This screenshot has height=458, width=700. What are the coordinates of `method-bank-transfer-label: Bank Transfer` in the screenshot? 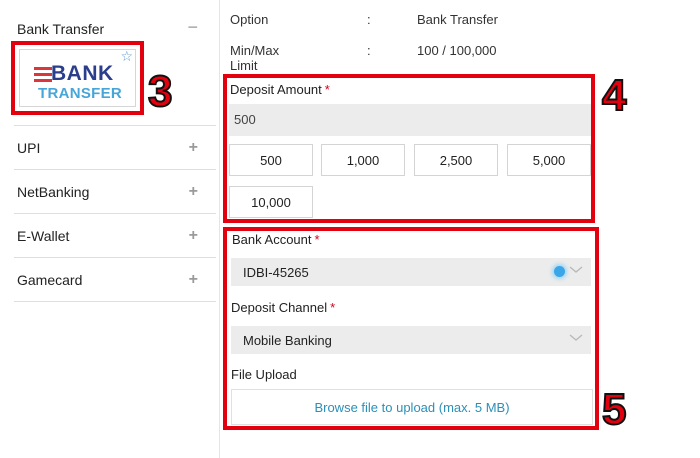 It's located at (61, 29).